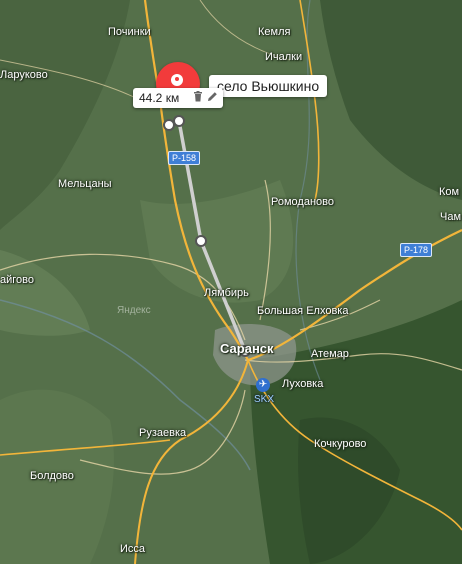 This screenshot has height=564, width=462. I want to click on place-label: Атемар, so click(330, 354).